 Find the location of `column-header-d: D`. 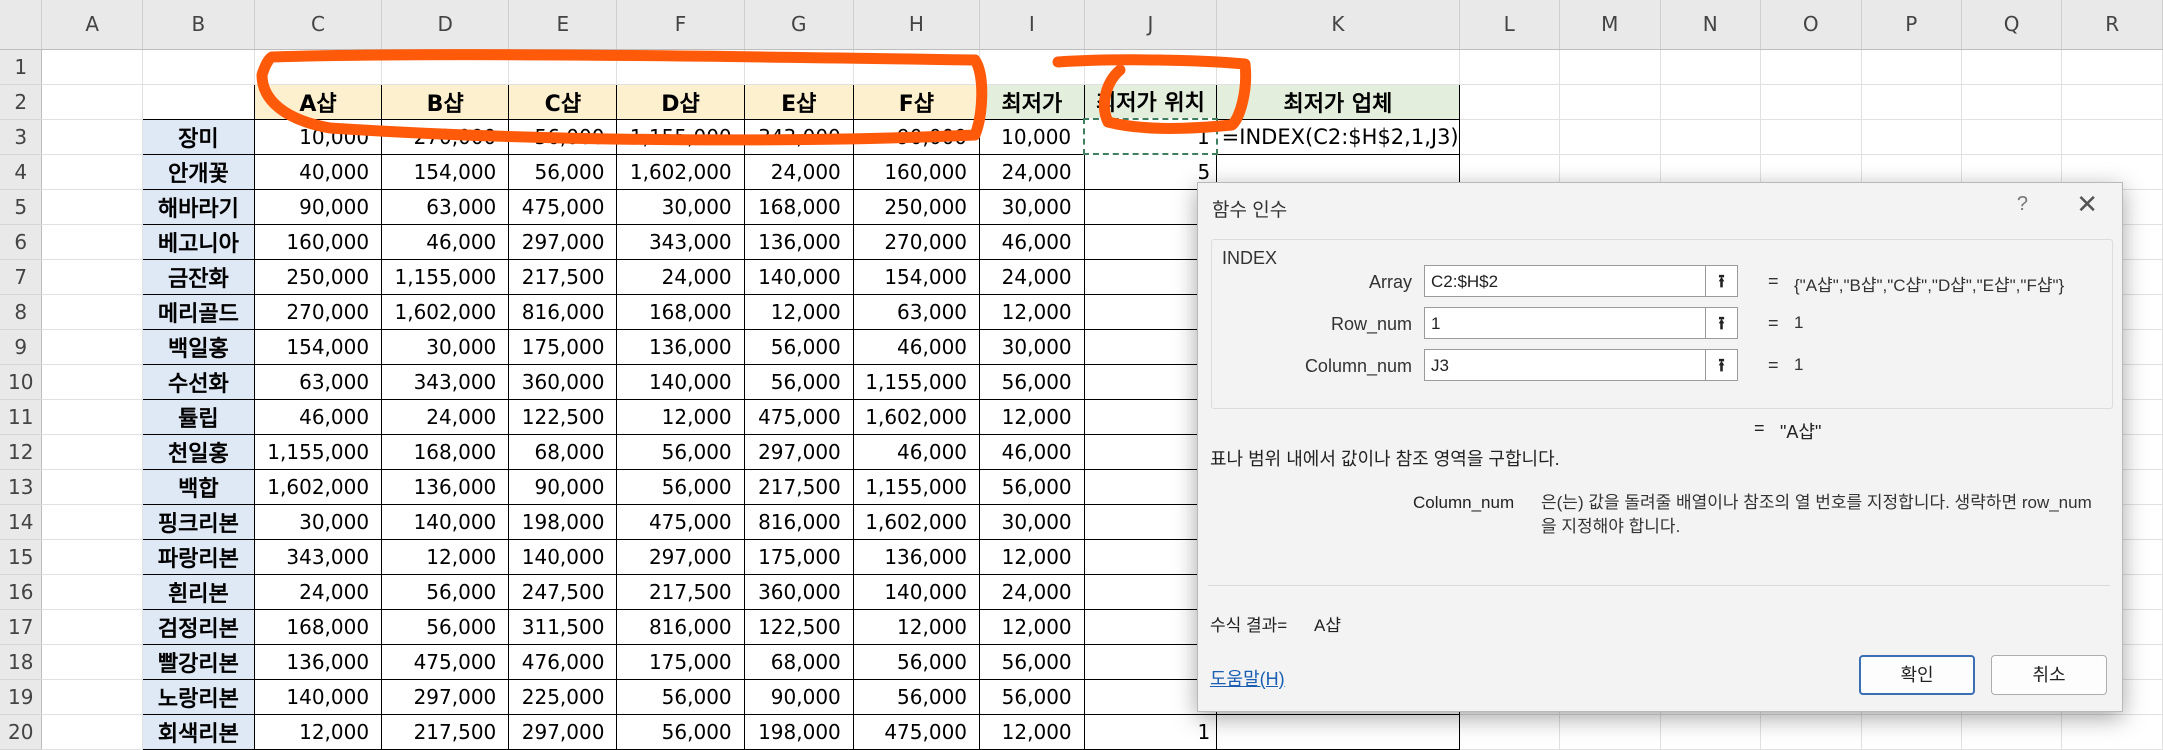

column-header-d: D is located at coordinates (445, 25).